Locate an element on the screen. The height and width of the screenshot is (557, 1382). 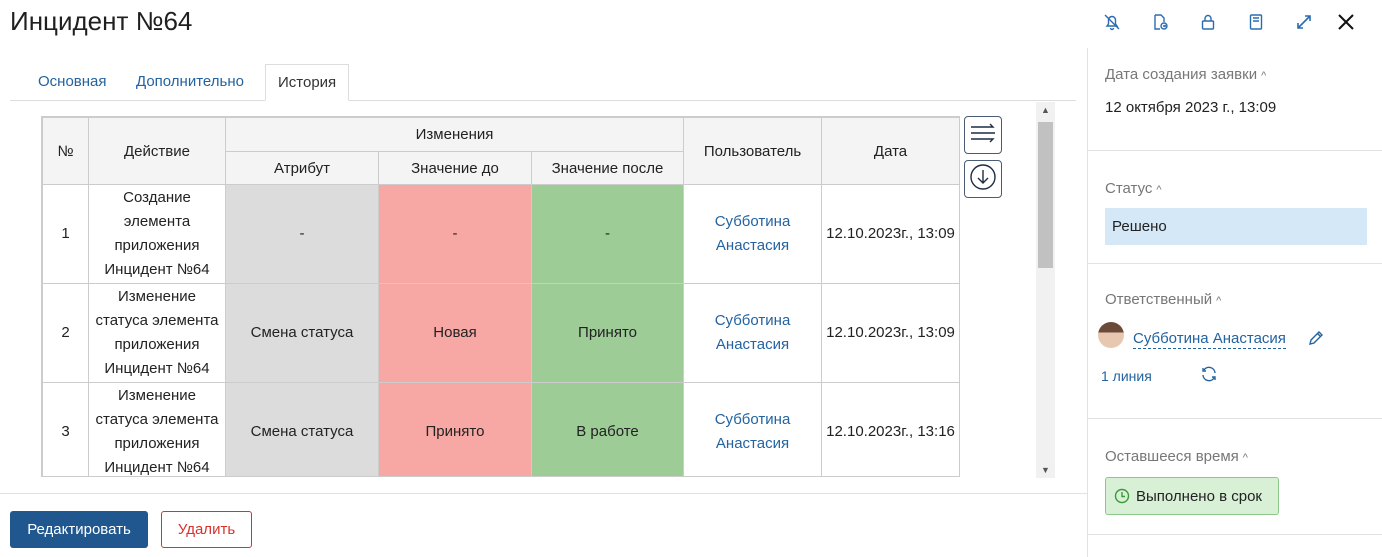
table-side-buttons is located at coordinates (983, 160).